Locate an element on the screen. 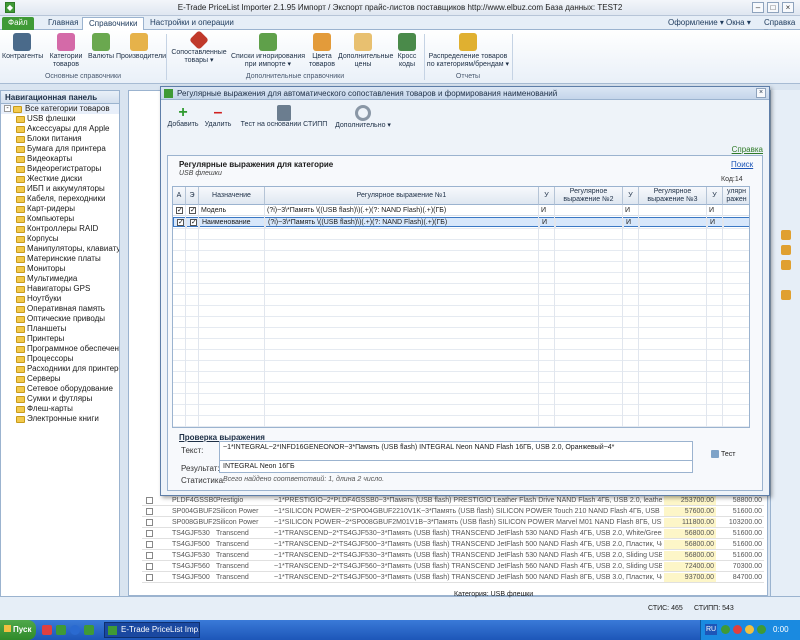 This screenshot has height=640, width=800. manufacturers-button: Производители is located at coordinates (141, 47).